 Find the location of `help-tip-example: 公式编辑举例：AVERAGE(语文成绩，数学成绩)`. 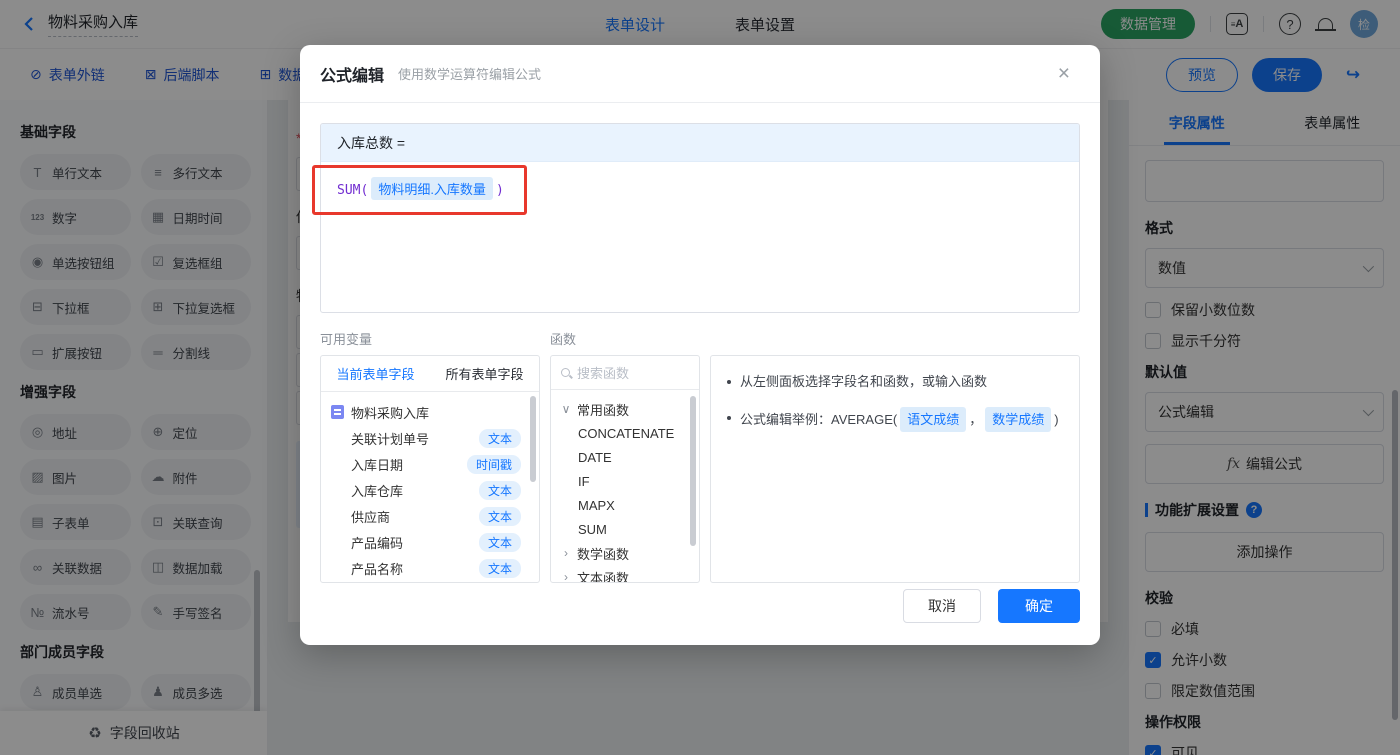

help-tip-example: 公式编辑举例：AVERAGE(语文成绩，数学成绩) is located at coordinates (899, 419).